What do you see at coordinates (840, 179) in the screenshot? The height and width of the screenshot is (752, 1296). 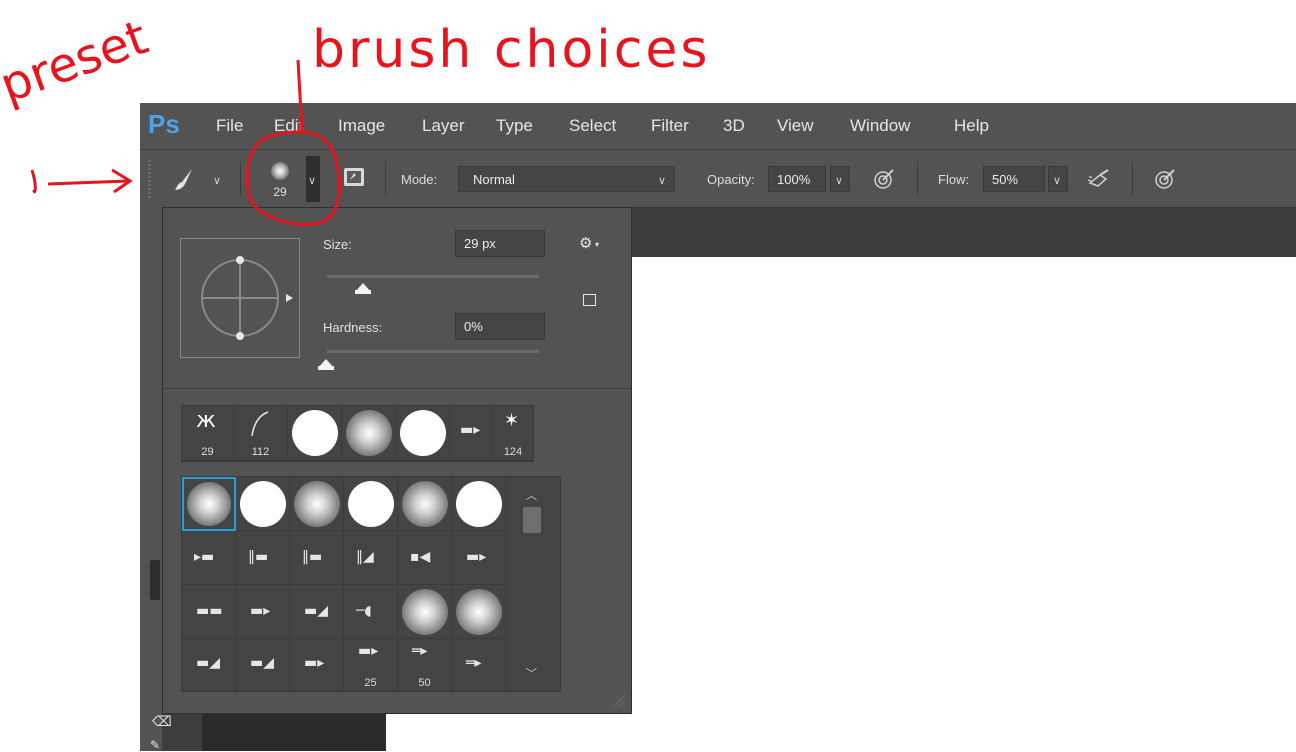 I see `opacity-dropdown: ∨` at bounding box center [840, 179].